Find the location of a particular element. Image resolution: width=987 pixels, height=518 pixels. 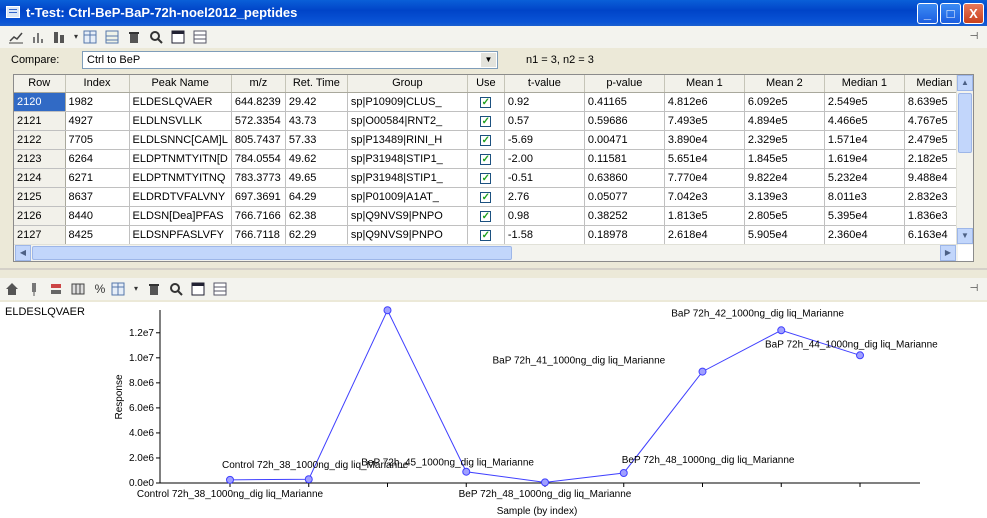

table-cell: 8637 is located at coordinates (97, 197).